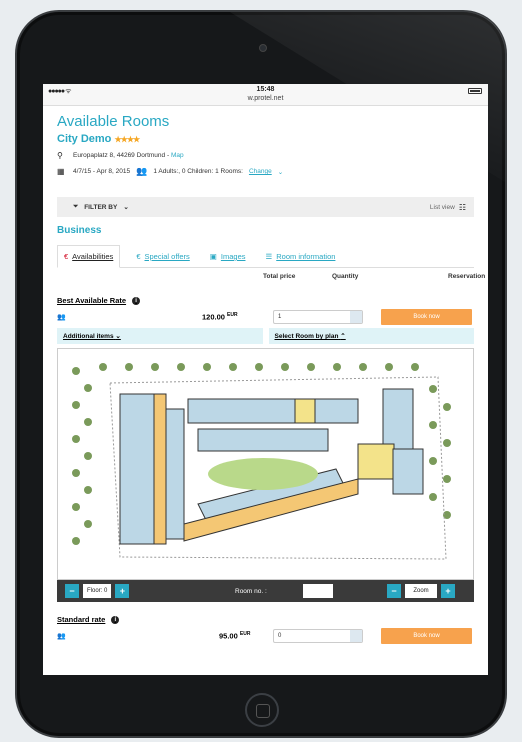 Image resolution: width=522 pixels, height=742 pixels. What do you see at coordinates (265, 89) in the screenshot?
I see `status-time: 15:48` at bounding box center [265, 89].